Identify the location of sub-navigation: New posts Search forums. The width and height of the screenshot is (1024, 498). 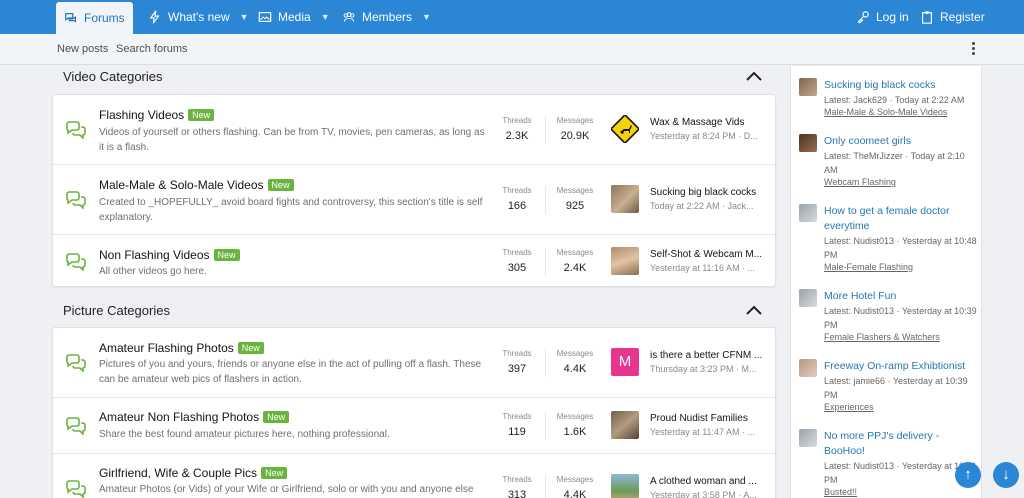
(512, 49).